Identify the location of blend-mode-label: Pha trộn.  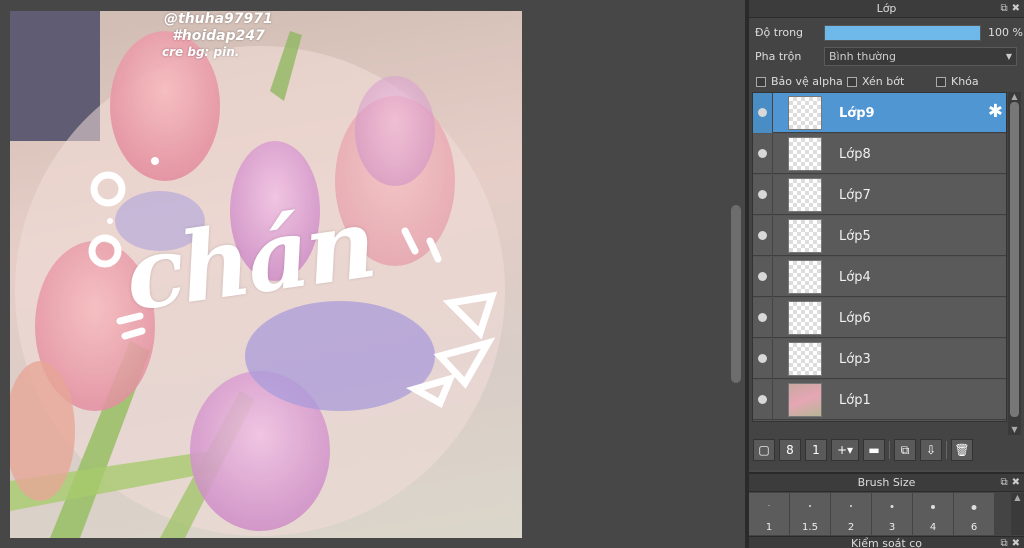
(778, 56).